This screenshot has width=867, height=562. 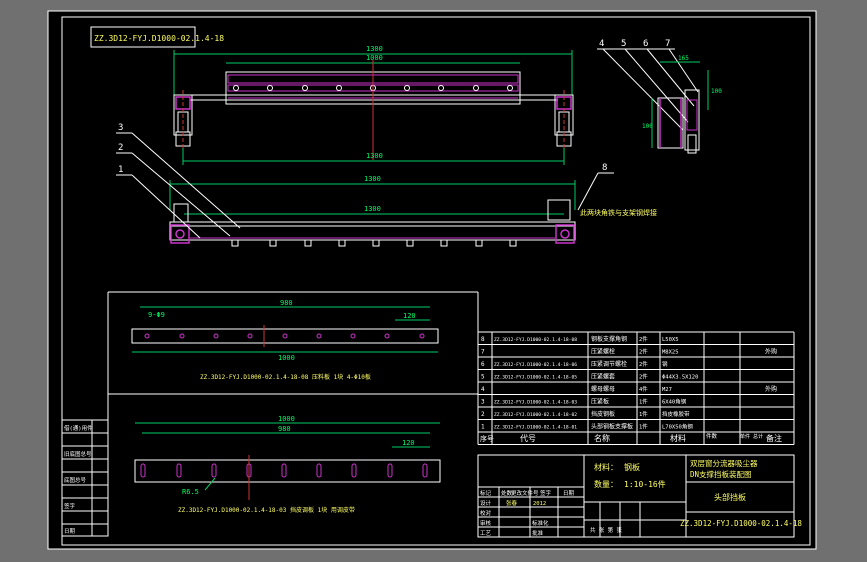 I want to click on title-drawing-no: ZZ.3D12-FYJ.D1000-02.1.4-18, so click(x=741, y=523).